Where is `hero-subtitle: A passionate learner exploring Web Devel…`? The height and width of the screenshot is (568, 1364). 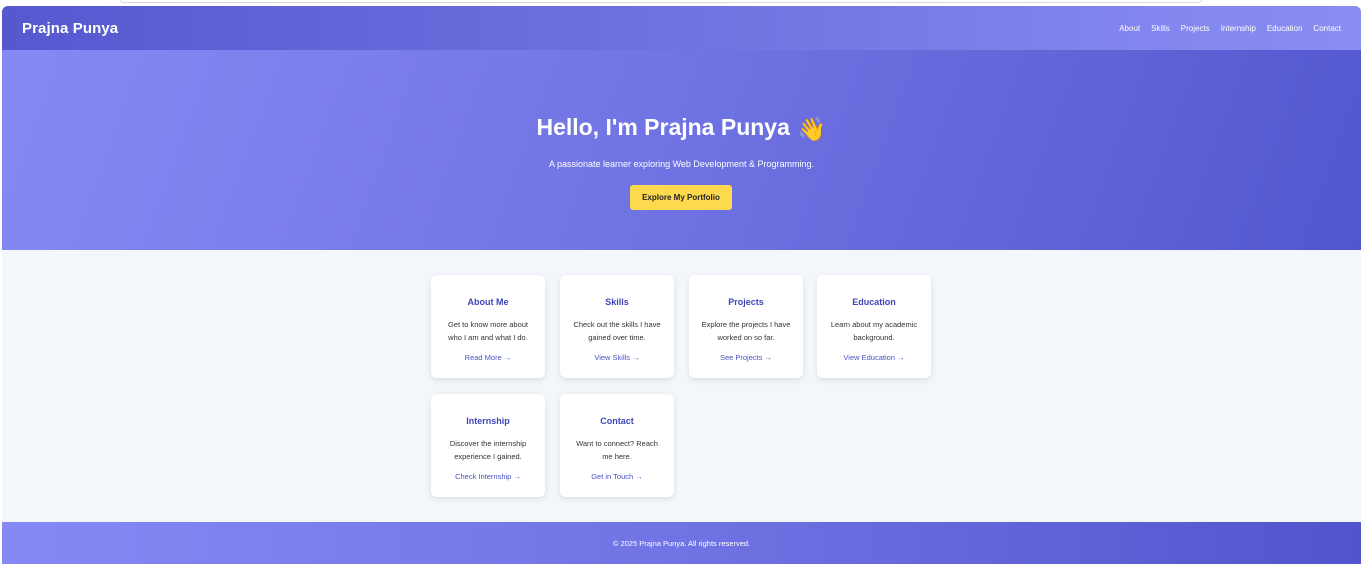
hero-subtitle: A passionate learner exploring Web Devel… is located at coordinates (681, 164).